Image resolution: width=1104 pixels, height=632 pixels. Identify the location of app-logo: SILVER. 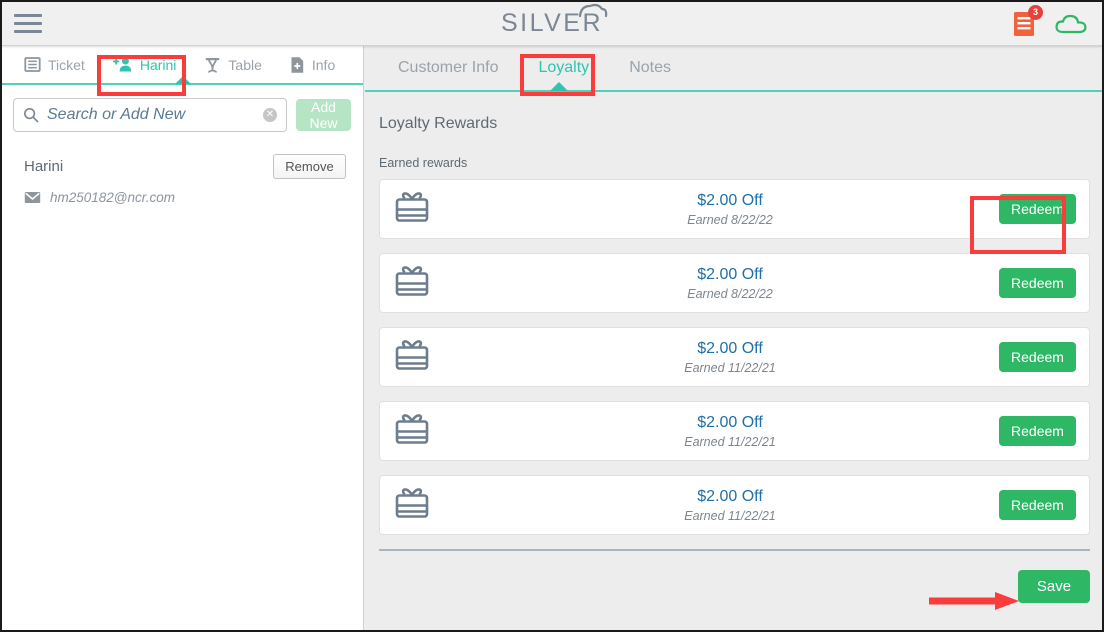
(552, 23).